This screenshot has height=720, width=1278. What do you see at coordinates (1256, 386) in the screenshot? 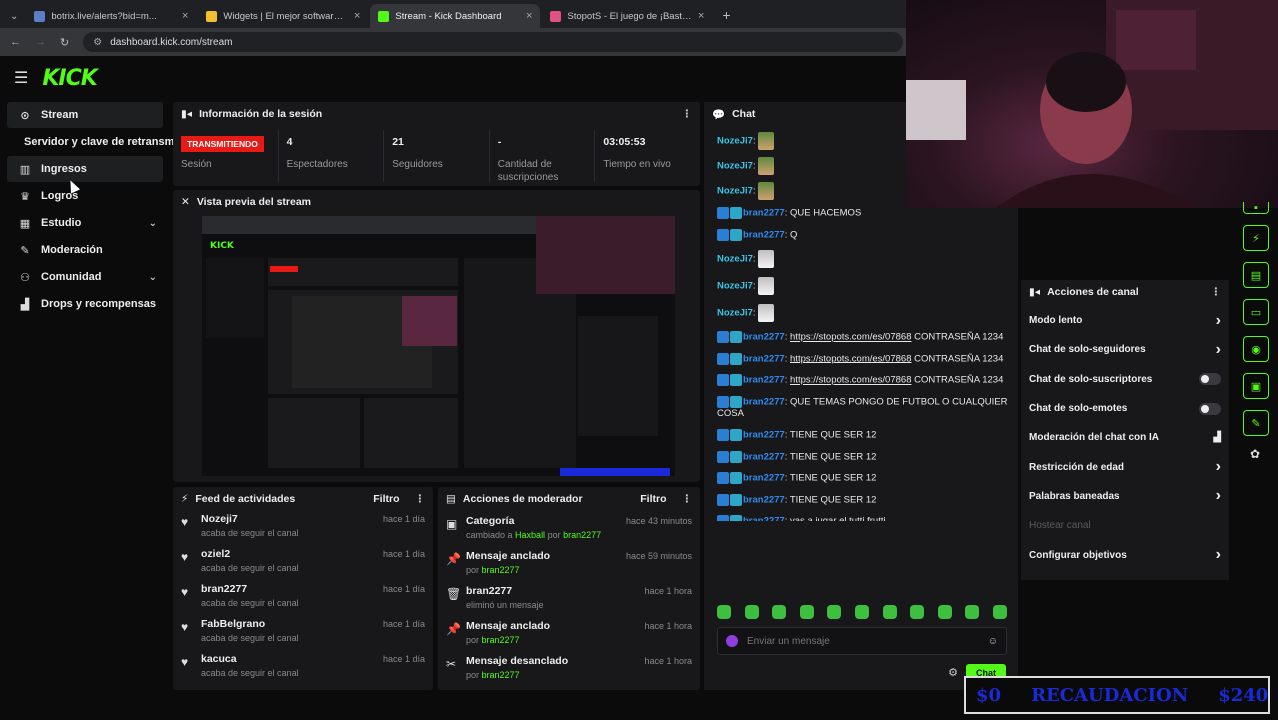
I see `layout-icon: ▣` at bounding box center [1256, 386].